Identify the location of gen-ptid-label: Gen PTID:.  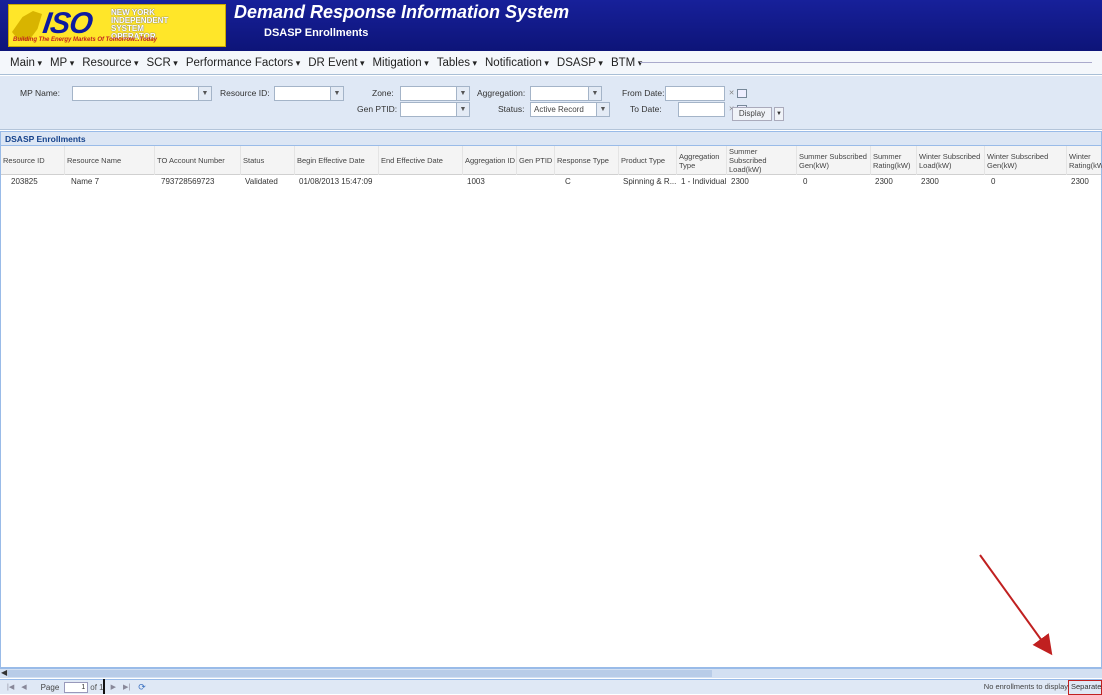
(377, 109).